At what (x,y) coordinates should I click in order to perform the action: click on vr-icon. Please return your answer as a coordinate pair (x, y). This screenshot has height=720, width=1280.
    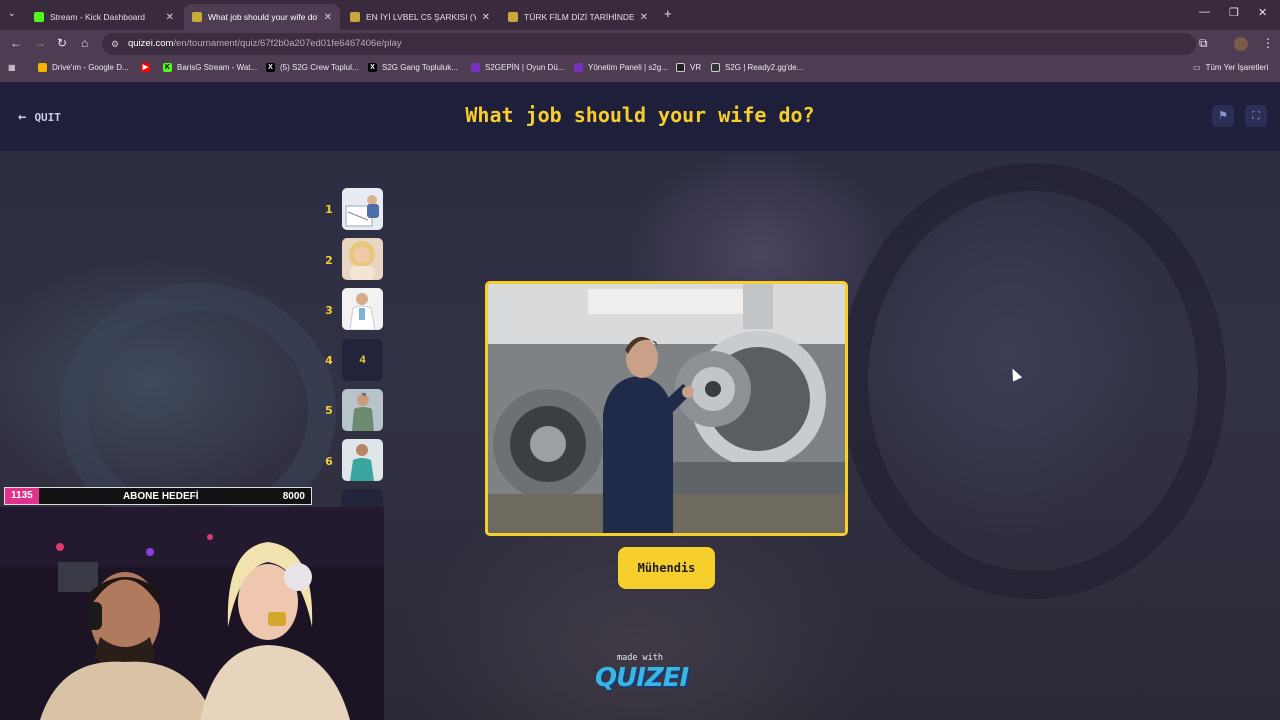
    Looking at the image, I should click on (680, 67).